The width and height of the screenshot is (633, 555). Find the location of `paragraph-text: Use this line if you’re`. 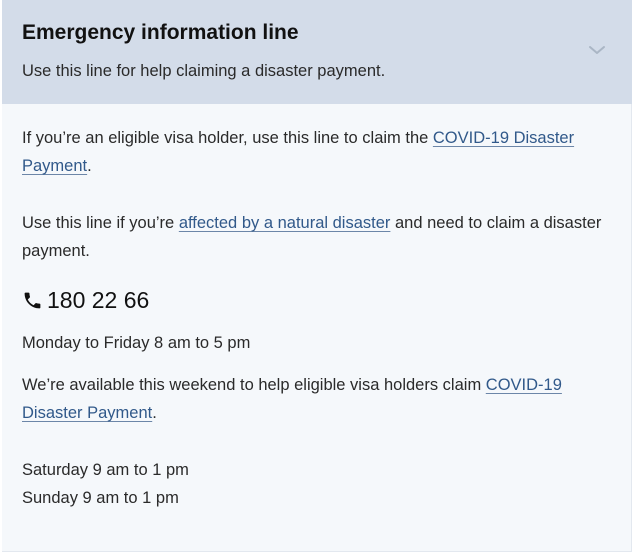

paragraph-text: Use this line if you’re is located at coordinates (100, 223).